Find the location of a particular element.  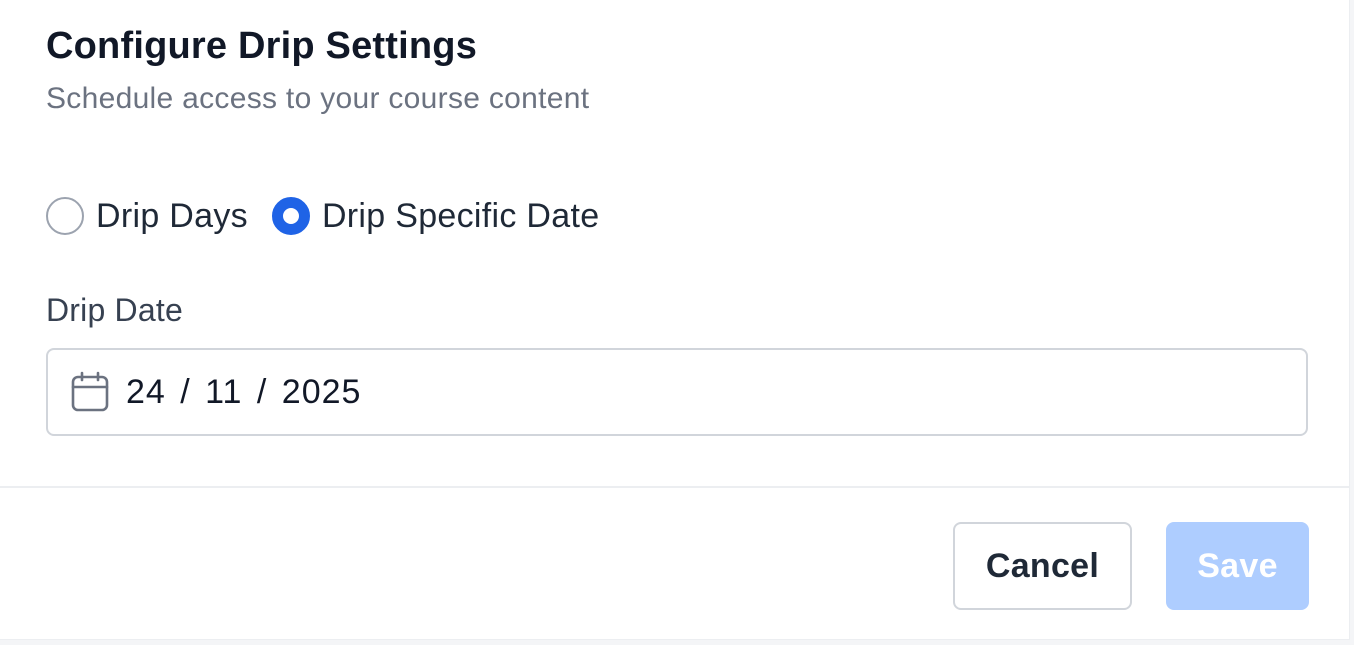

drip-date-value: 24 / 11 / 2025 is located at coordinates (243, 392).